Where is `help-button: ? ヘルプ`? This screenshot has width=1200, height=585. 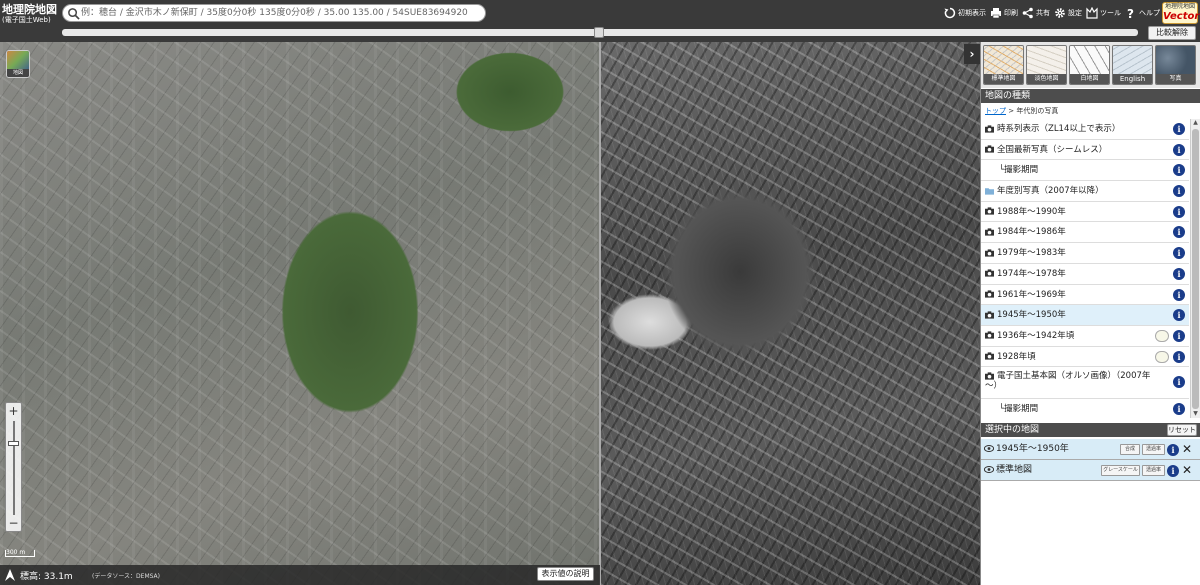
help-button: ? ヘルプ is located at coordinates (1142, 13).